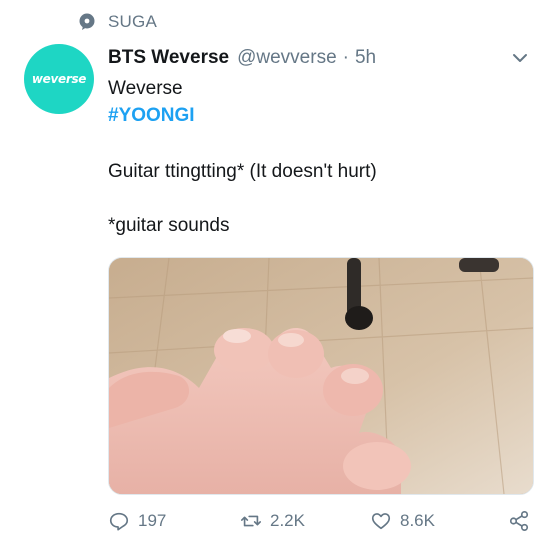  What do you see at coordinates (137, 521) in the screenshot?
I see `reply-button: 197` at bounding box center [137, 521].